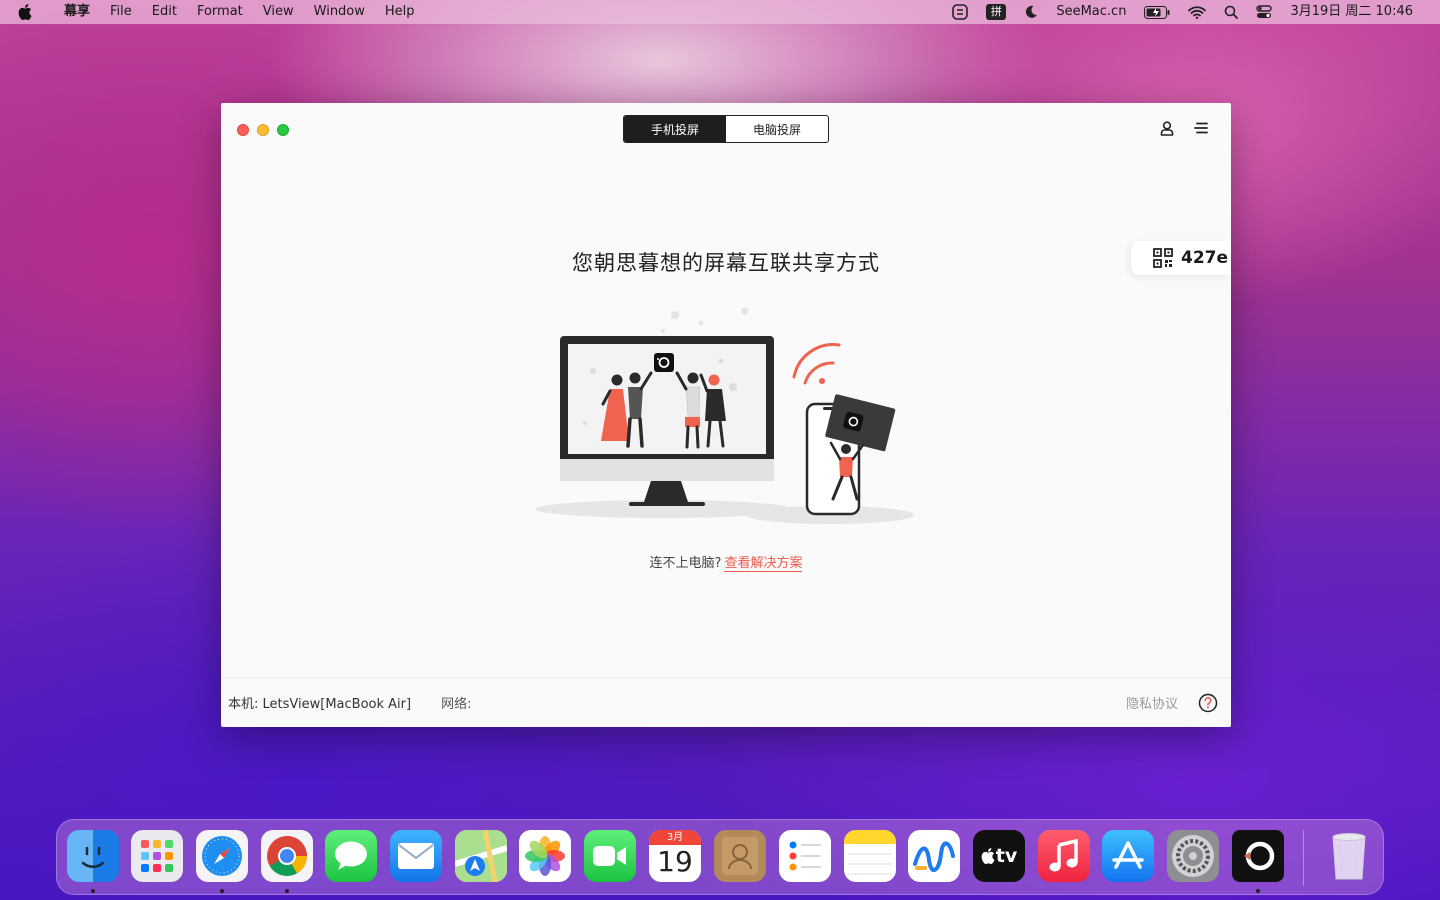 The height and width of the screenshot is (900, 1440). I want to click on dock-separator, so click(1303, 858).